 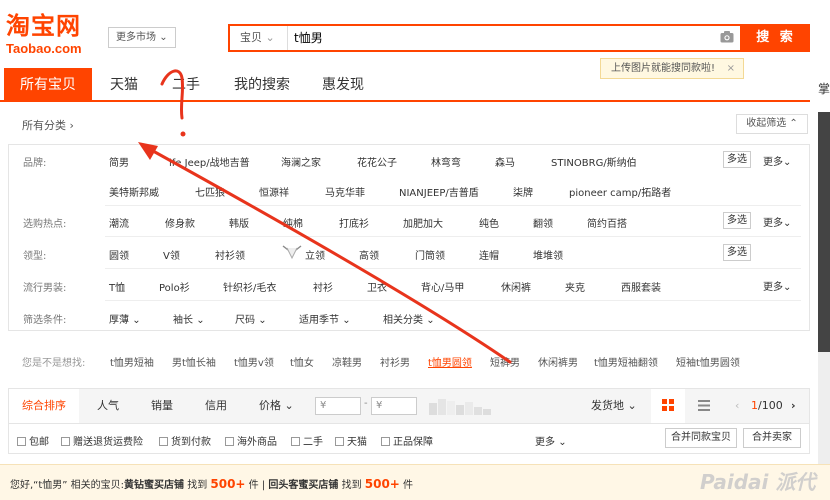 I want to click on sort-default: 综合排序, so click(x=44, y=406).